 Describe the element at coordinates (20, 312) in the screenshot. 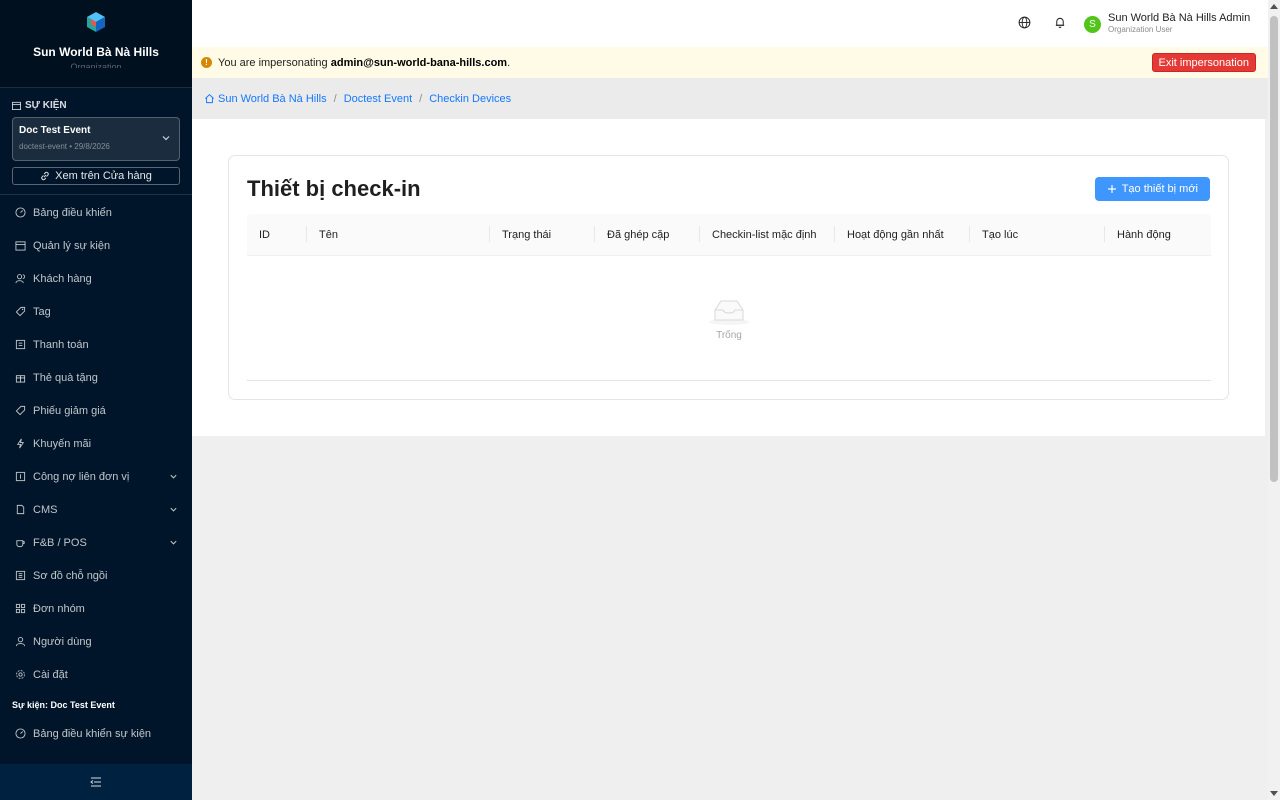

I see `tag-icon` at that location.